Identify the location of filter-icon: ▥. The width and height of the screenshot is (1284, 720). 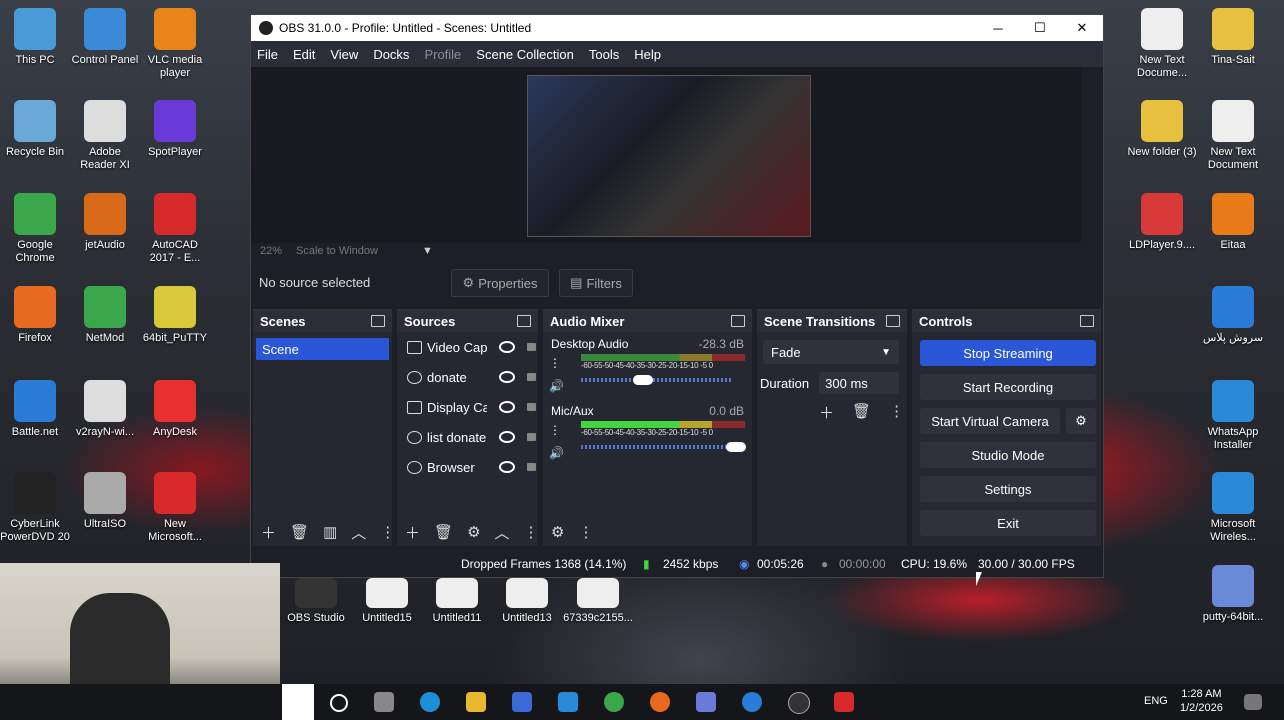
(330, 532).